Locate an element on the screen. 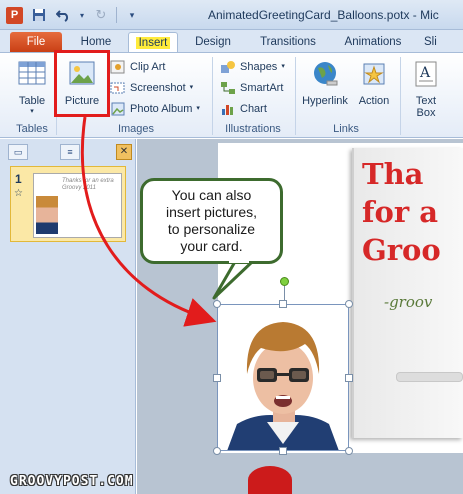  tab-animations: Animations is located at coordinates (373, 42).